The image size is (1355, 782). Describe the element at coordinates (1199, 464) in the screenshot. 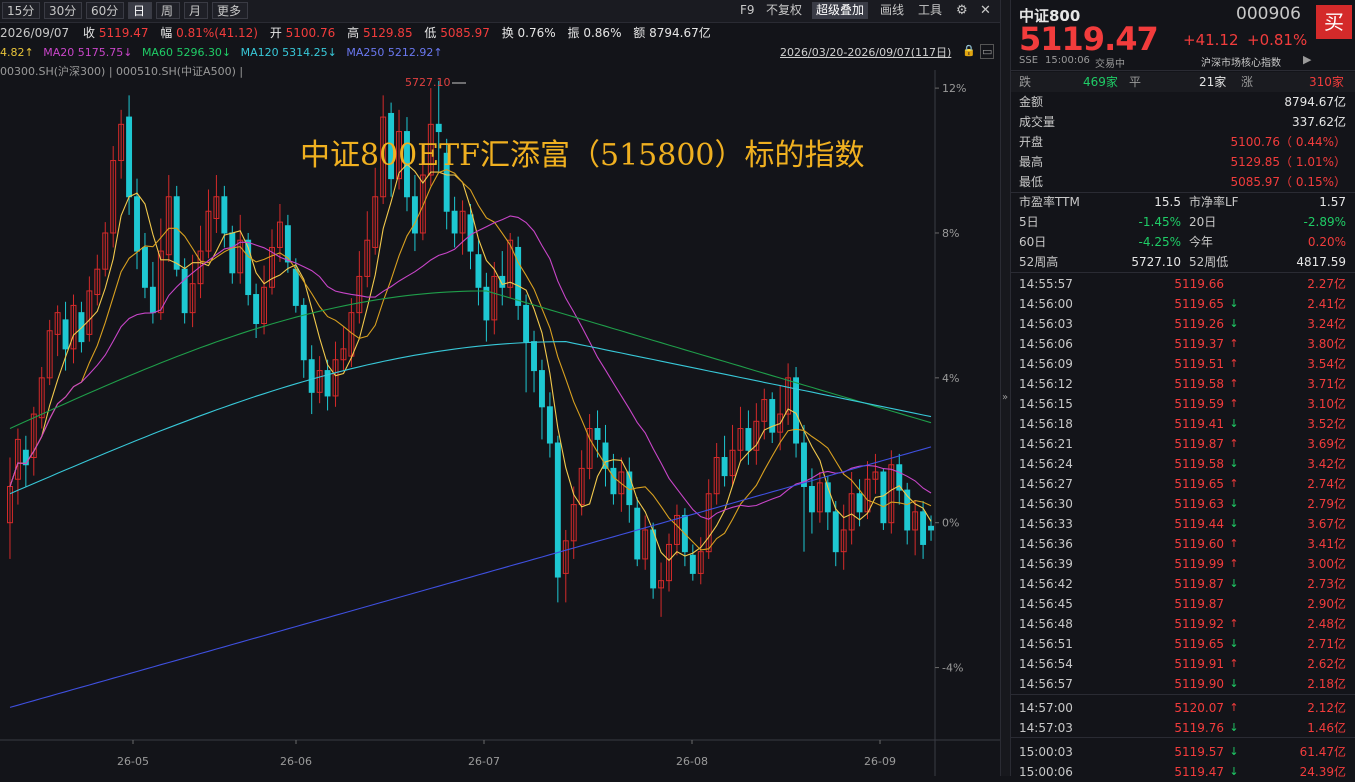

I see `tick-price: 5119.58` at that location.